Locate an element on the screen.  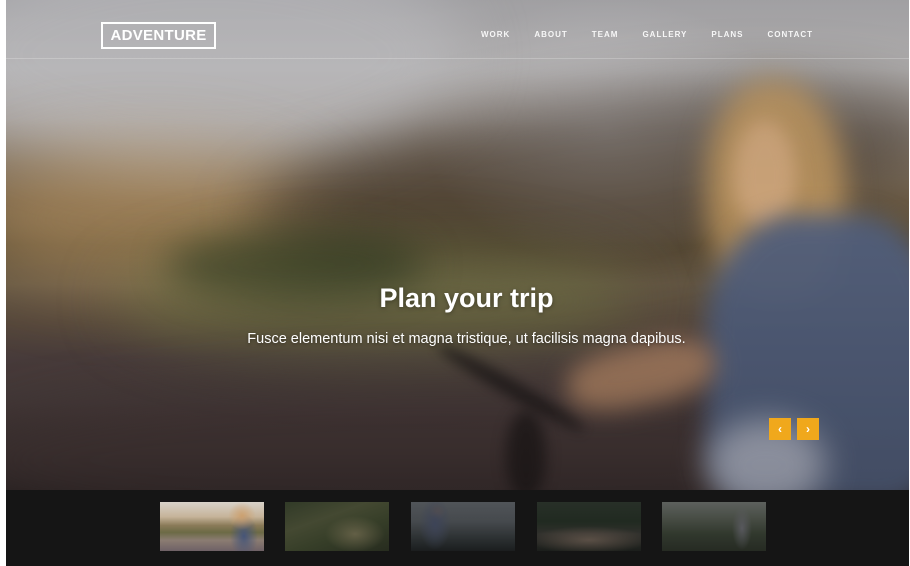
main-menu: WORK ABOUT TEAM GALLERY PLANS CONTACT is located at coordinates (659, 34).